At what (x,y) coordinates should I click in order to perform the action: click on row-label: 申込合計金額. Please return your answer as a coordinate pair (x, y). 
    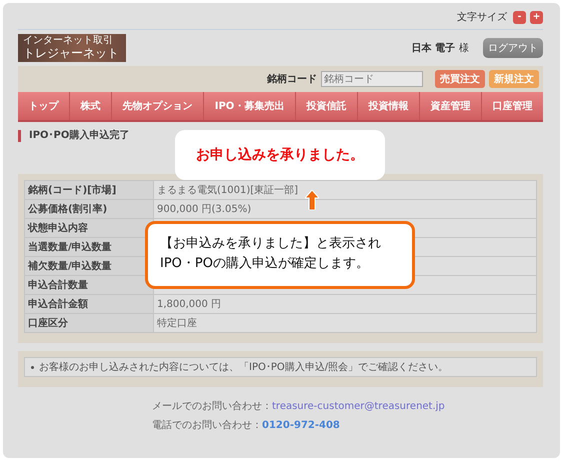
    Looking at the image, I should click on (89, 304).